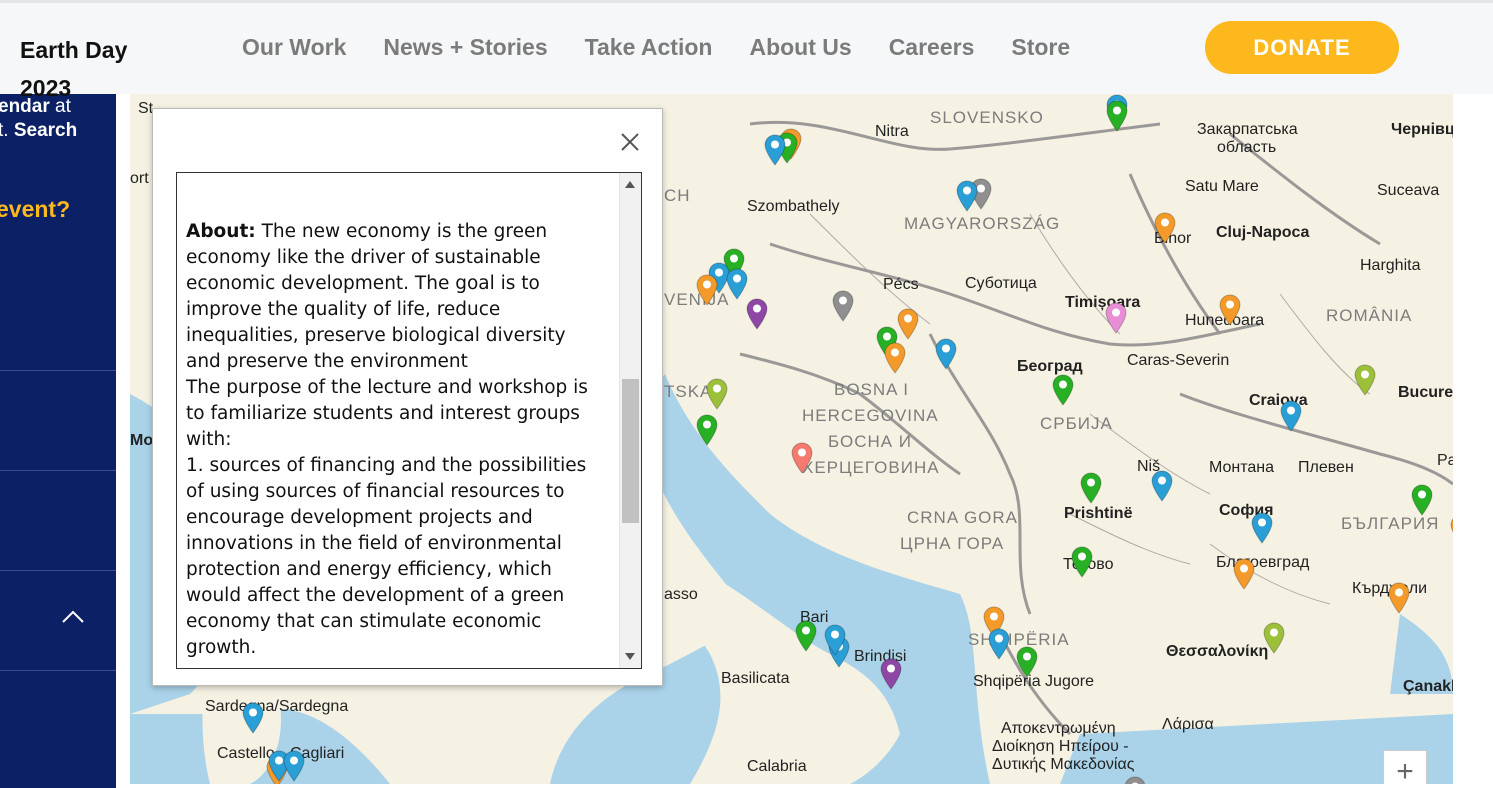 This screenshot has width=1493, height=788. I want to click on scrollbar-thumb, so click(630, 451).